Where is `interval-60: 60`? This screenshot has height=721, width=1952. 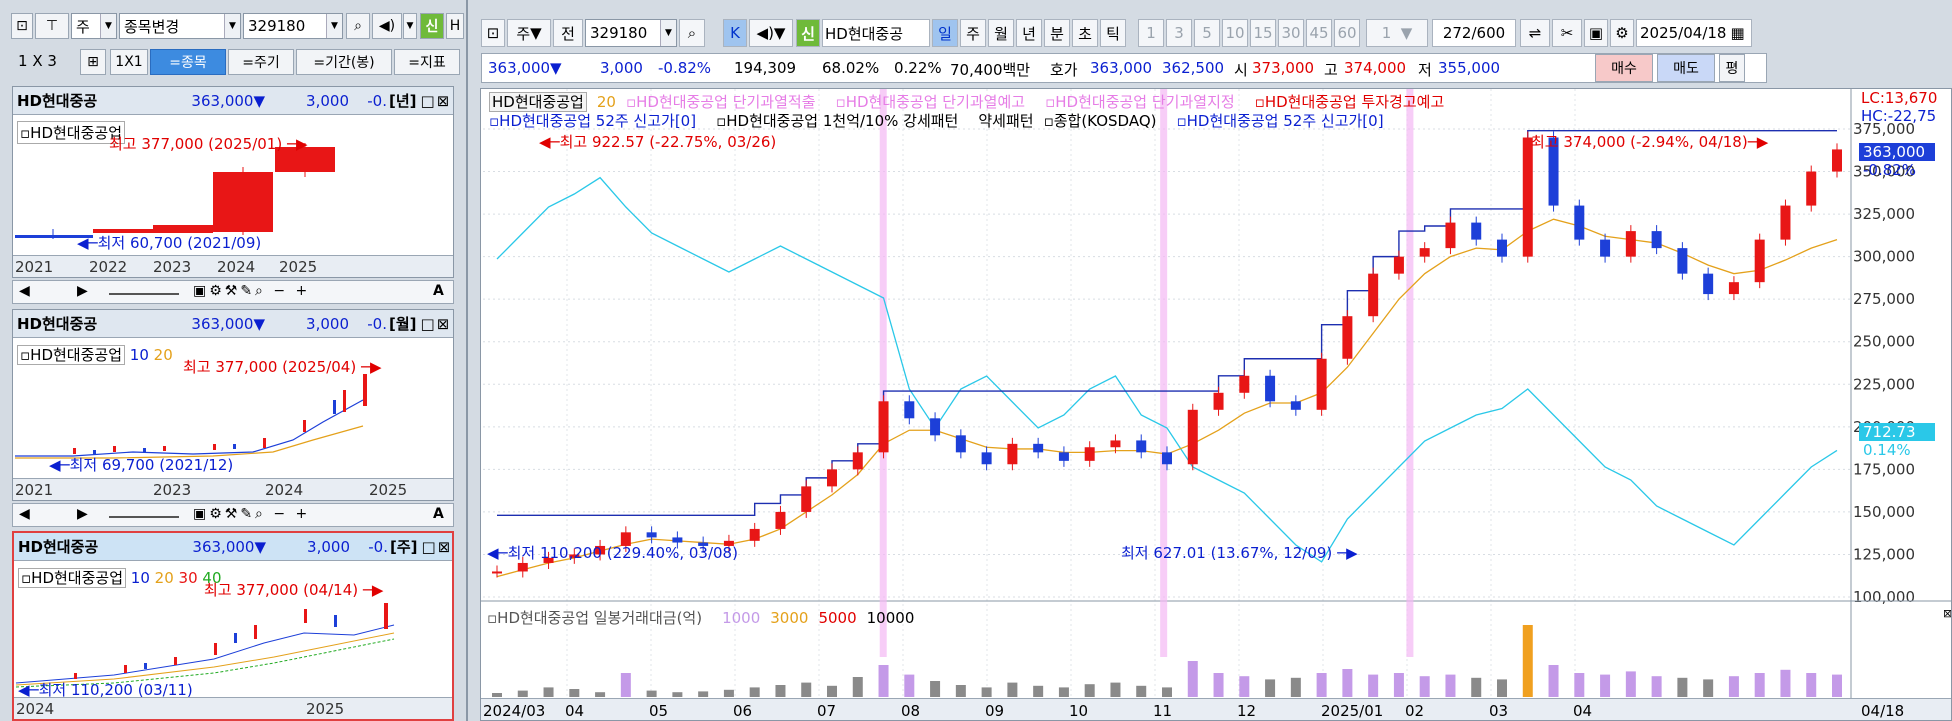 interval-60: 60 is located at coordinates (1347, 33).